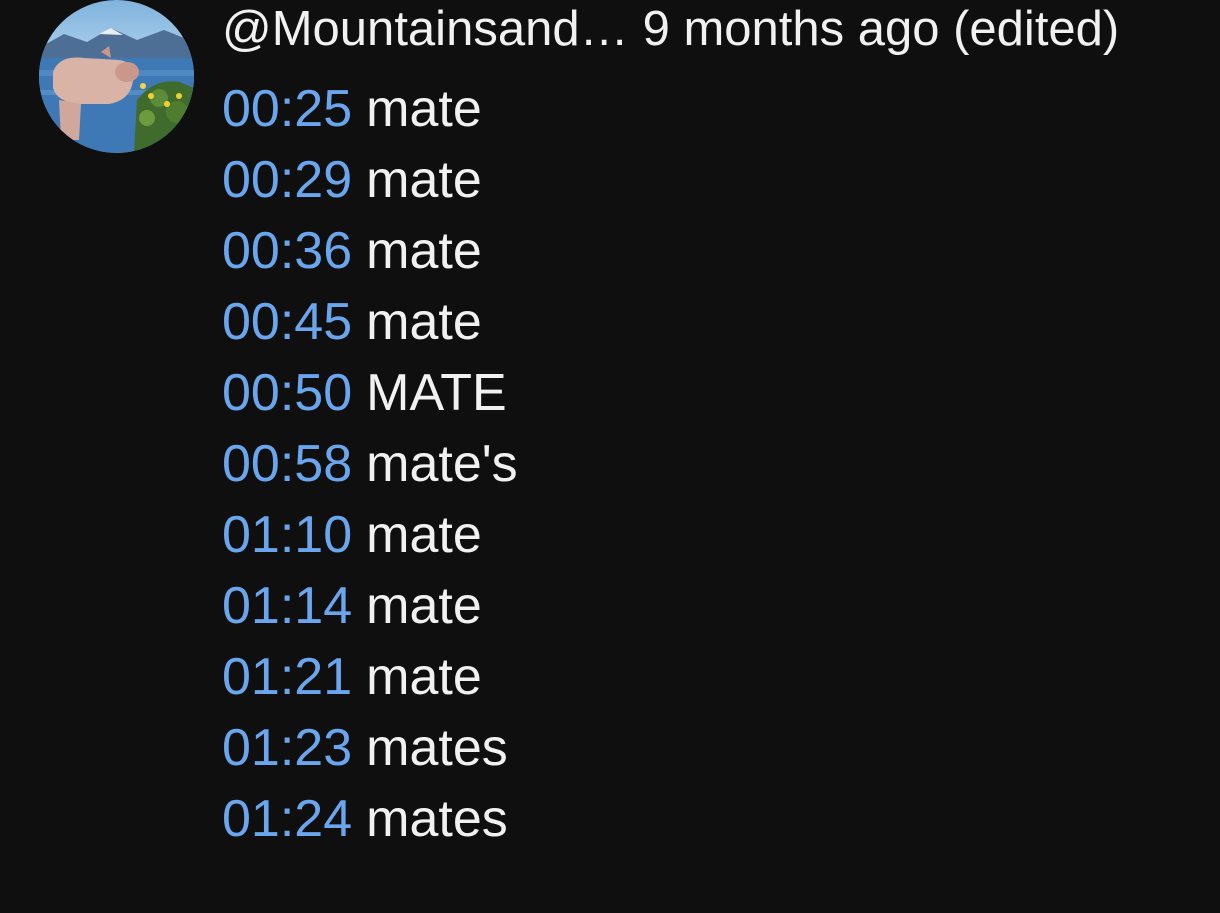 The height and width of the screenshot is (913, 1220). I want to click on timestamp-link: 00:29, so click(287, 180).